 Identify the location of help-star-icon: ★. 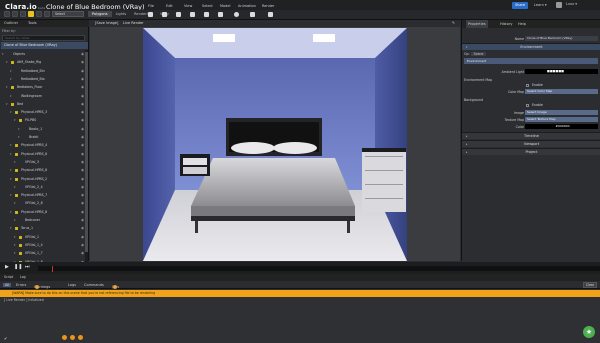
(589, 332).